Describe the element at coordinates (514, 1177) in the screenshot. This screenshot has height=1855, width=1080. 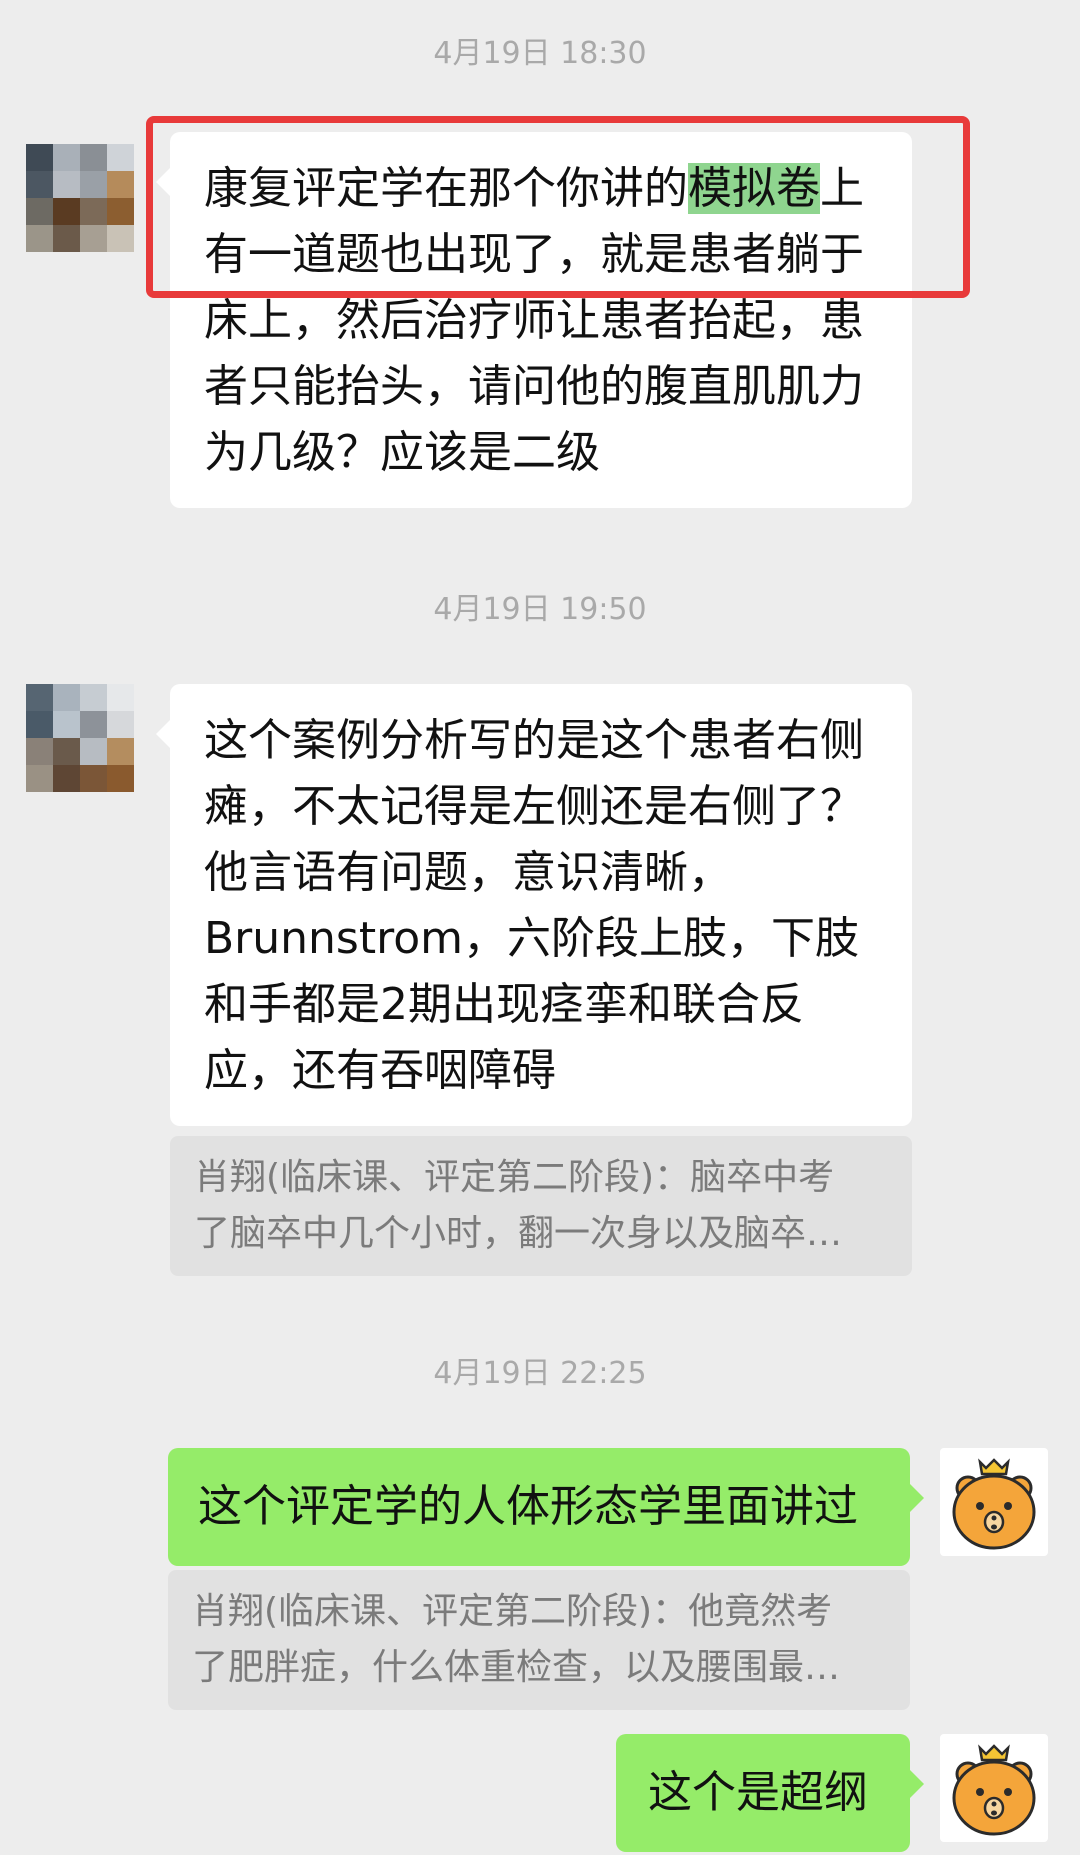
I see `quoted-text: 肖翔(临床课、评定第二阶段)：脑卒中考` at that location.